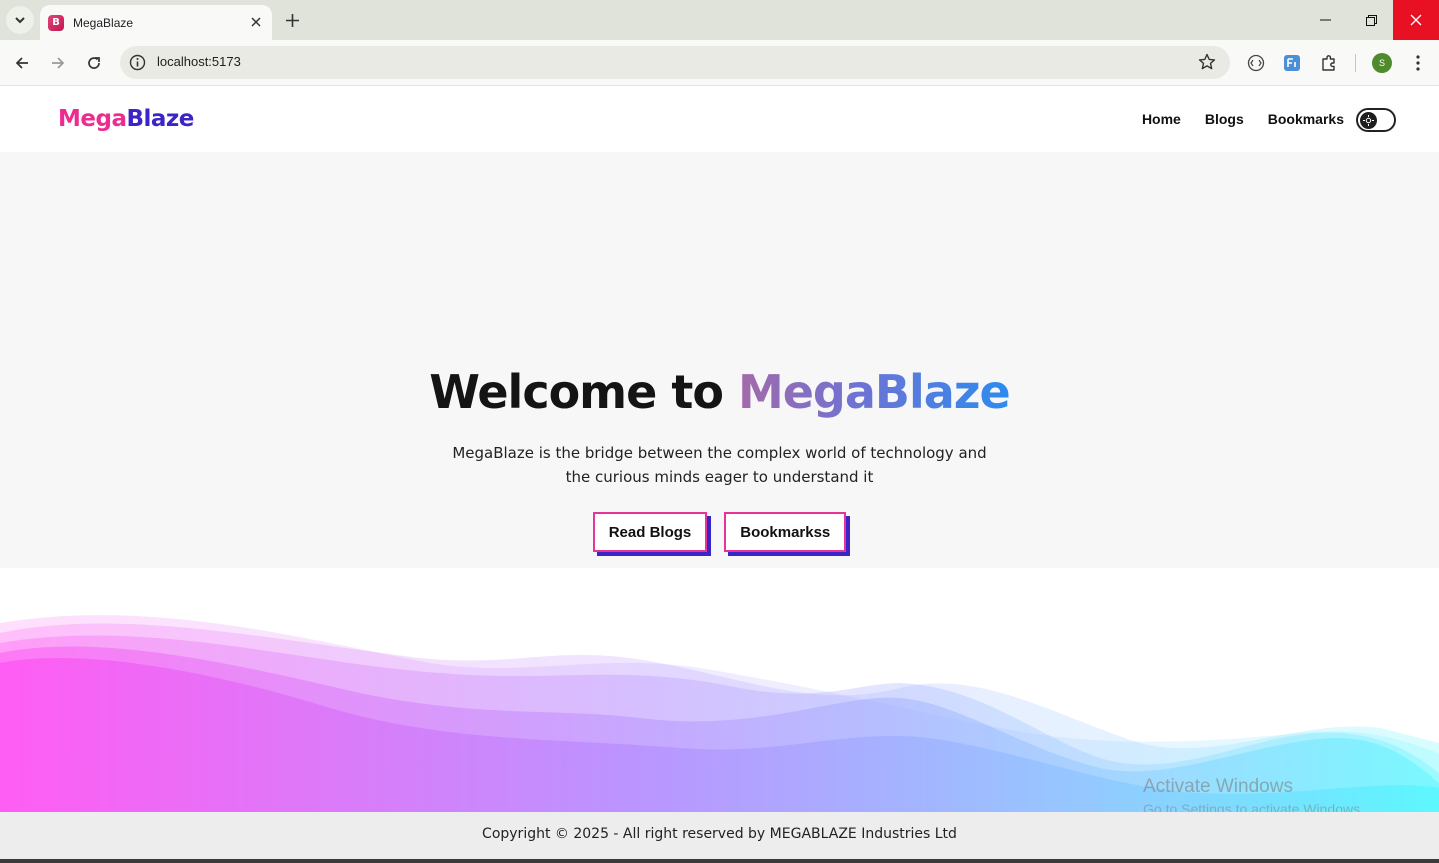  What do you see at coordinates (785, 532) in the screenshot?
I see `bookmarks-button: Bookmarkss` at bounding box center [785, 532].